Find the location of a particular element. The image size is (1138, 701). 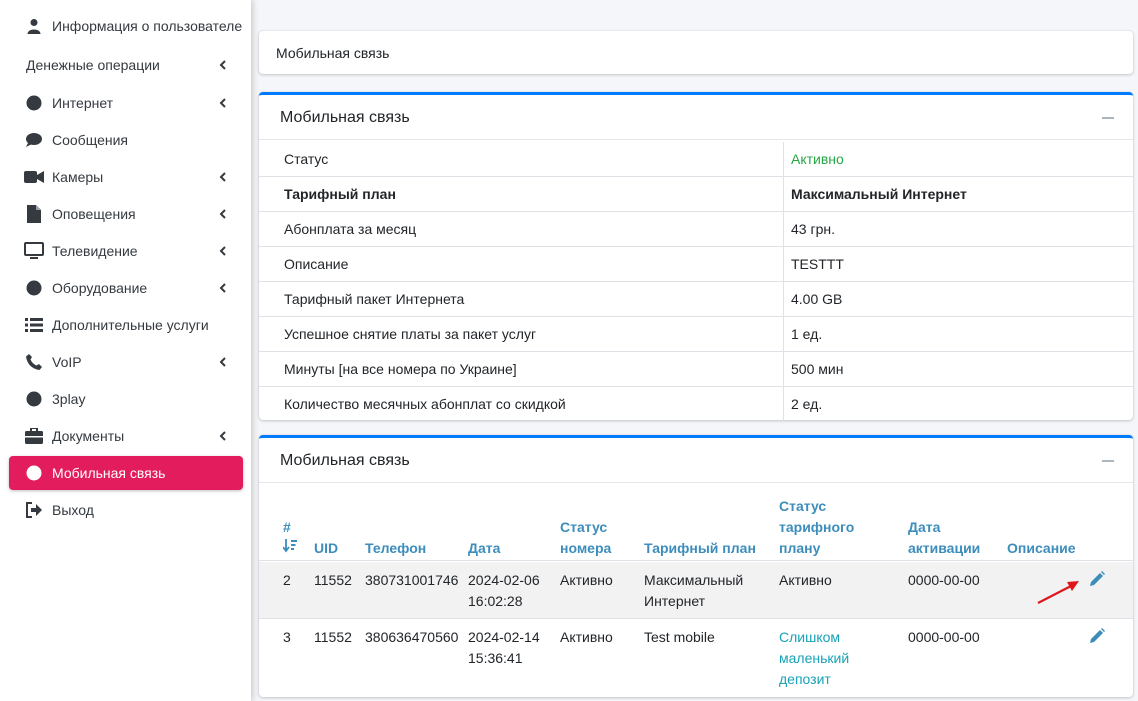

header-label: номера is located at coordinates (586, 548).